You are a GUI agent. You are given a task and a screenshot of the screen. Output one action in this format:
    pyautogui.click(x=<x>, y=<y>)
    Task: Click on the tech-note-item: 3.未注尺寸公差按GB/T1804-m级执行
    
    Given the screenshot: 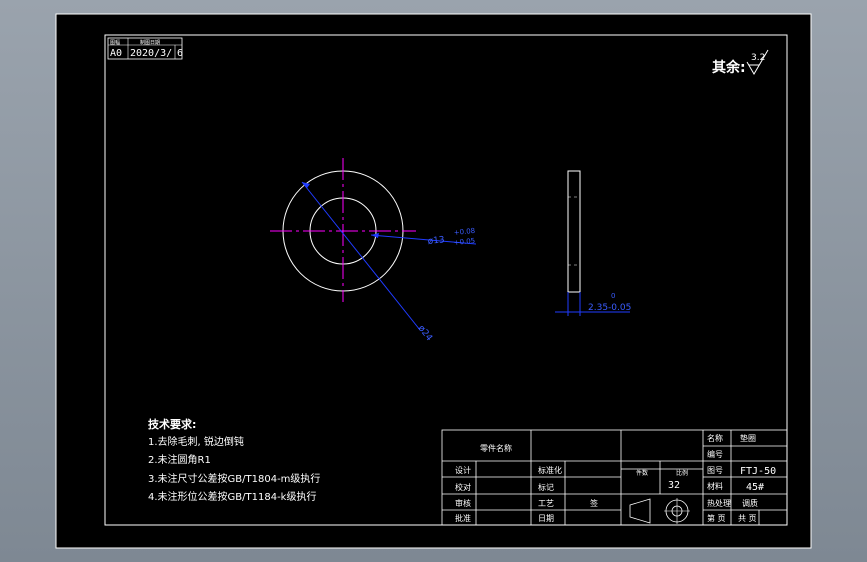 What is the action you would take?
    pyautogui.click(x=234, y=478)
    